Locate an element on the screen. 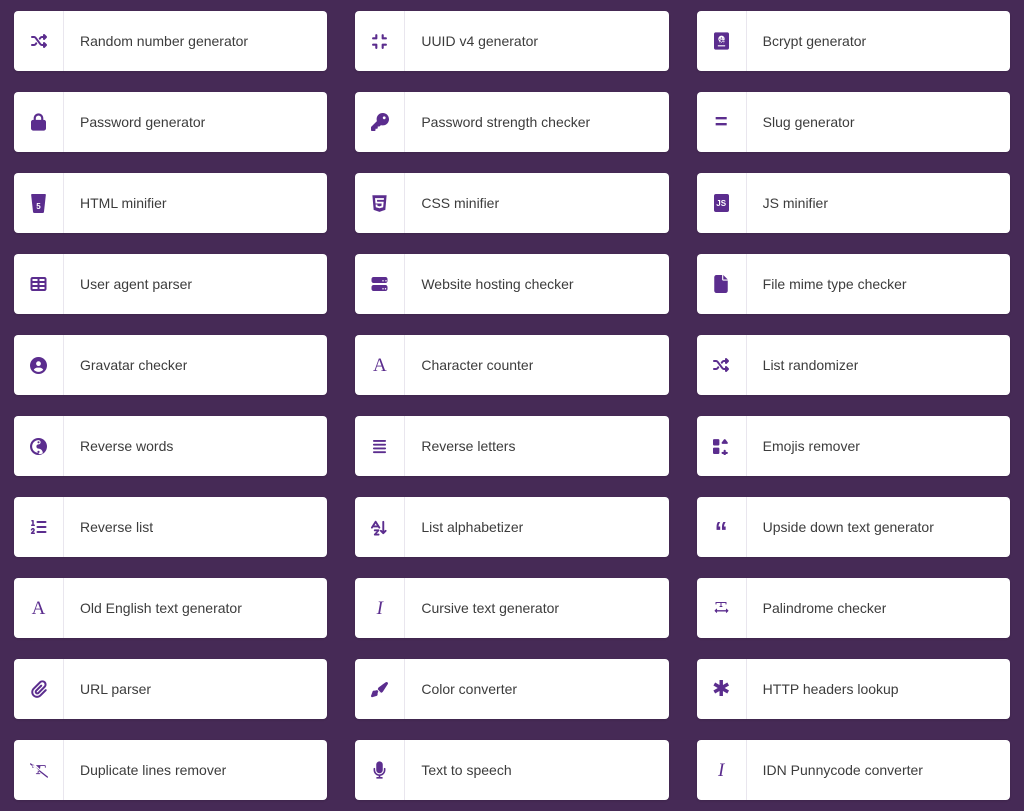 The width and height of the screenshot is (1024, 811). tool-label: Cursive text generator is located at coordinates (490, 607).